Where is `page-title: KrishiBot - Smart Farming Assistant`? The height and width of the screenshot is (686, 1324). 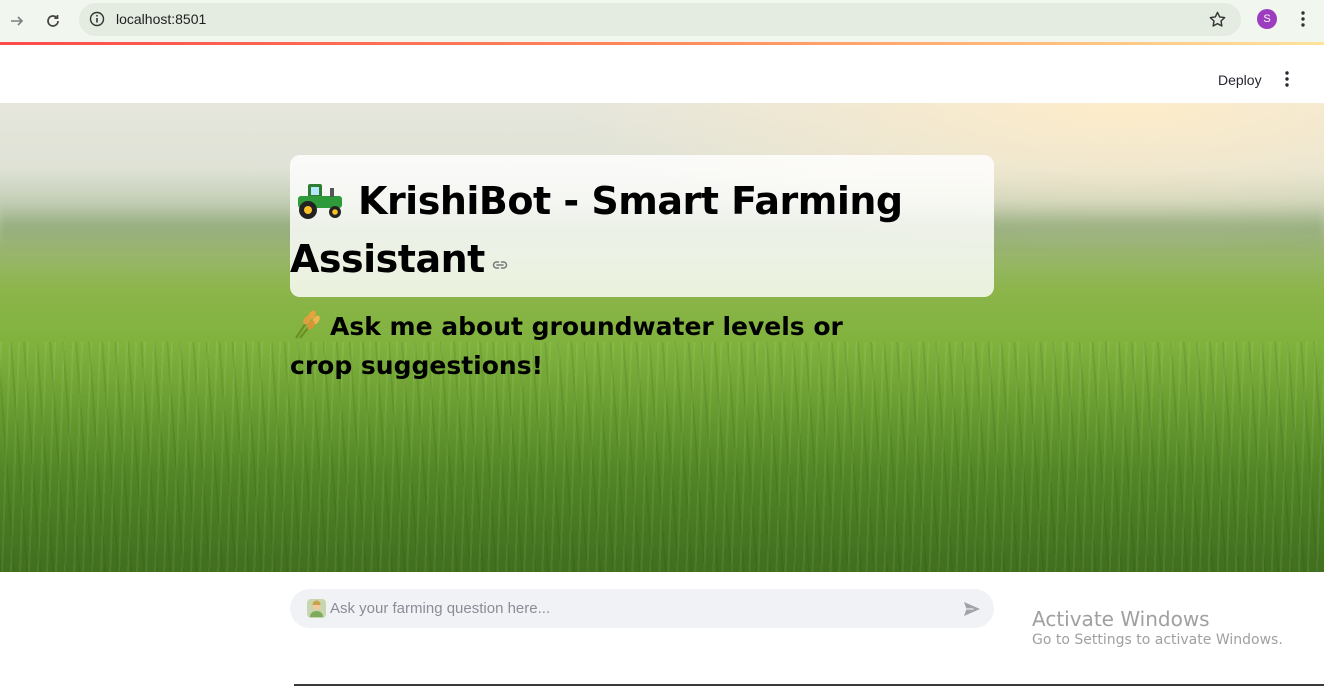 page-title: KrishiBot - Smart Farming Assistant is located at coordinates (610, 230).